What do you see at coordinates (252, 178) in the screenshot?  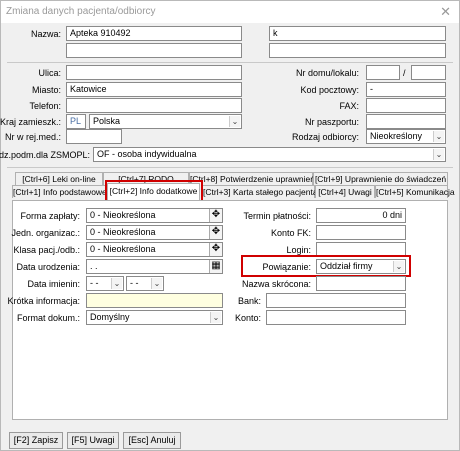 I see `tab-potwierdzenie: [Ctrl+8] Potwierdzenie uprawnień` at bounding box center [252, 178].